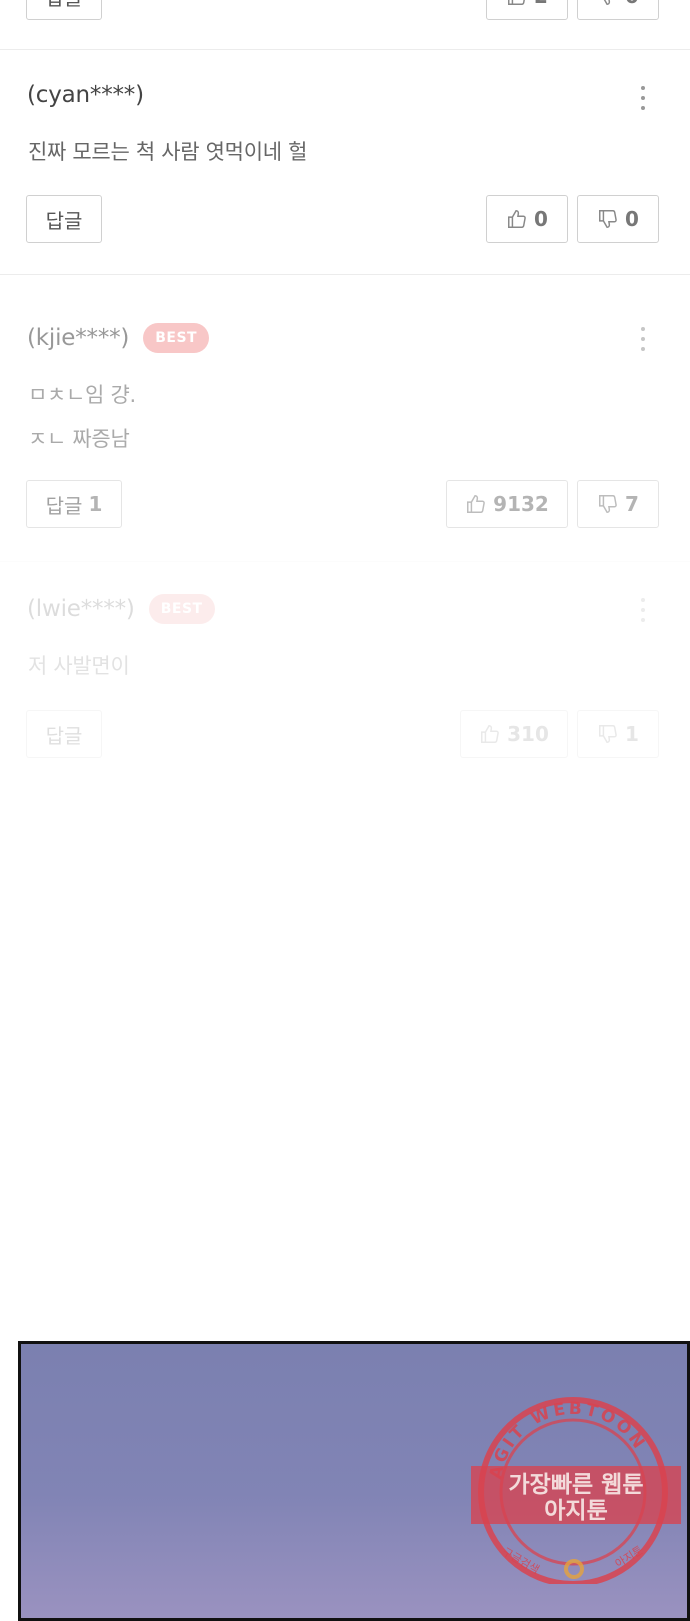  Describe the element at coordinates (85, 95) in the screenshot. I see `comment-username: (cyan****)` at that location.